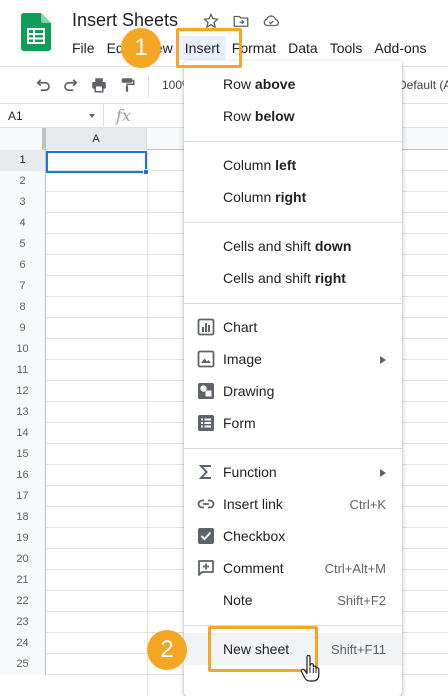 Image resolution: width=448 pixels, height=696 pixels. I want to click on undo-icon, so click(43, 85).